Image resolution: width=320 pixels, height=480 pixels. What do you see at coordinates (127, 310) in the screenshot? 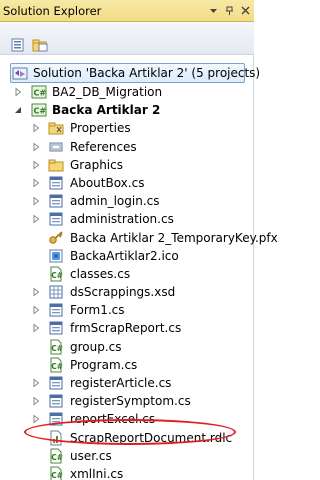
I see `tree-item: Form1.cs` at bounding box center [127, 310].